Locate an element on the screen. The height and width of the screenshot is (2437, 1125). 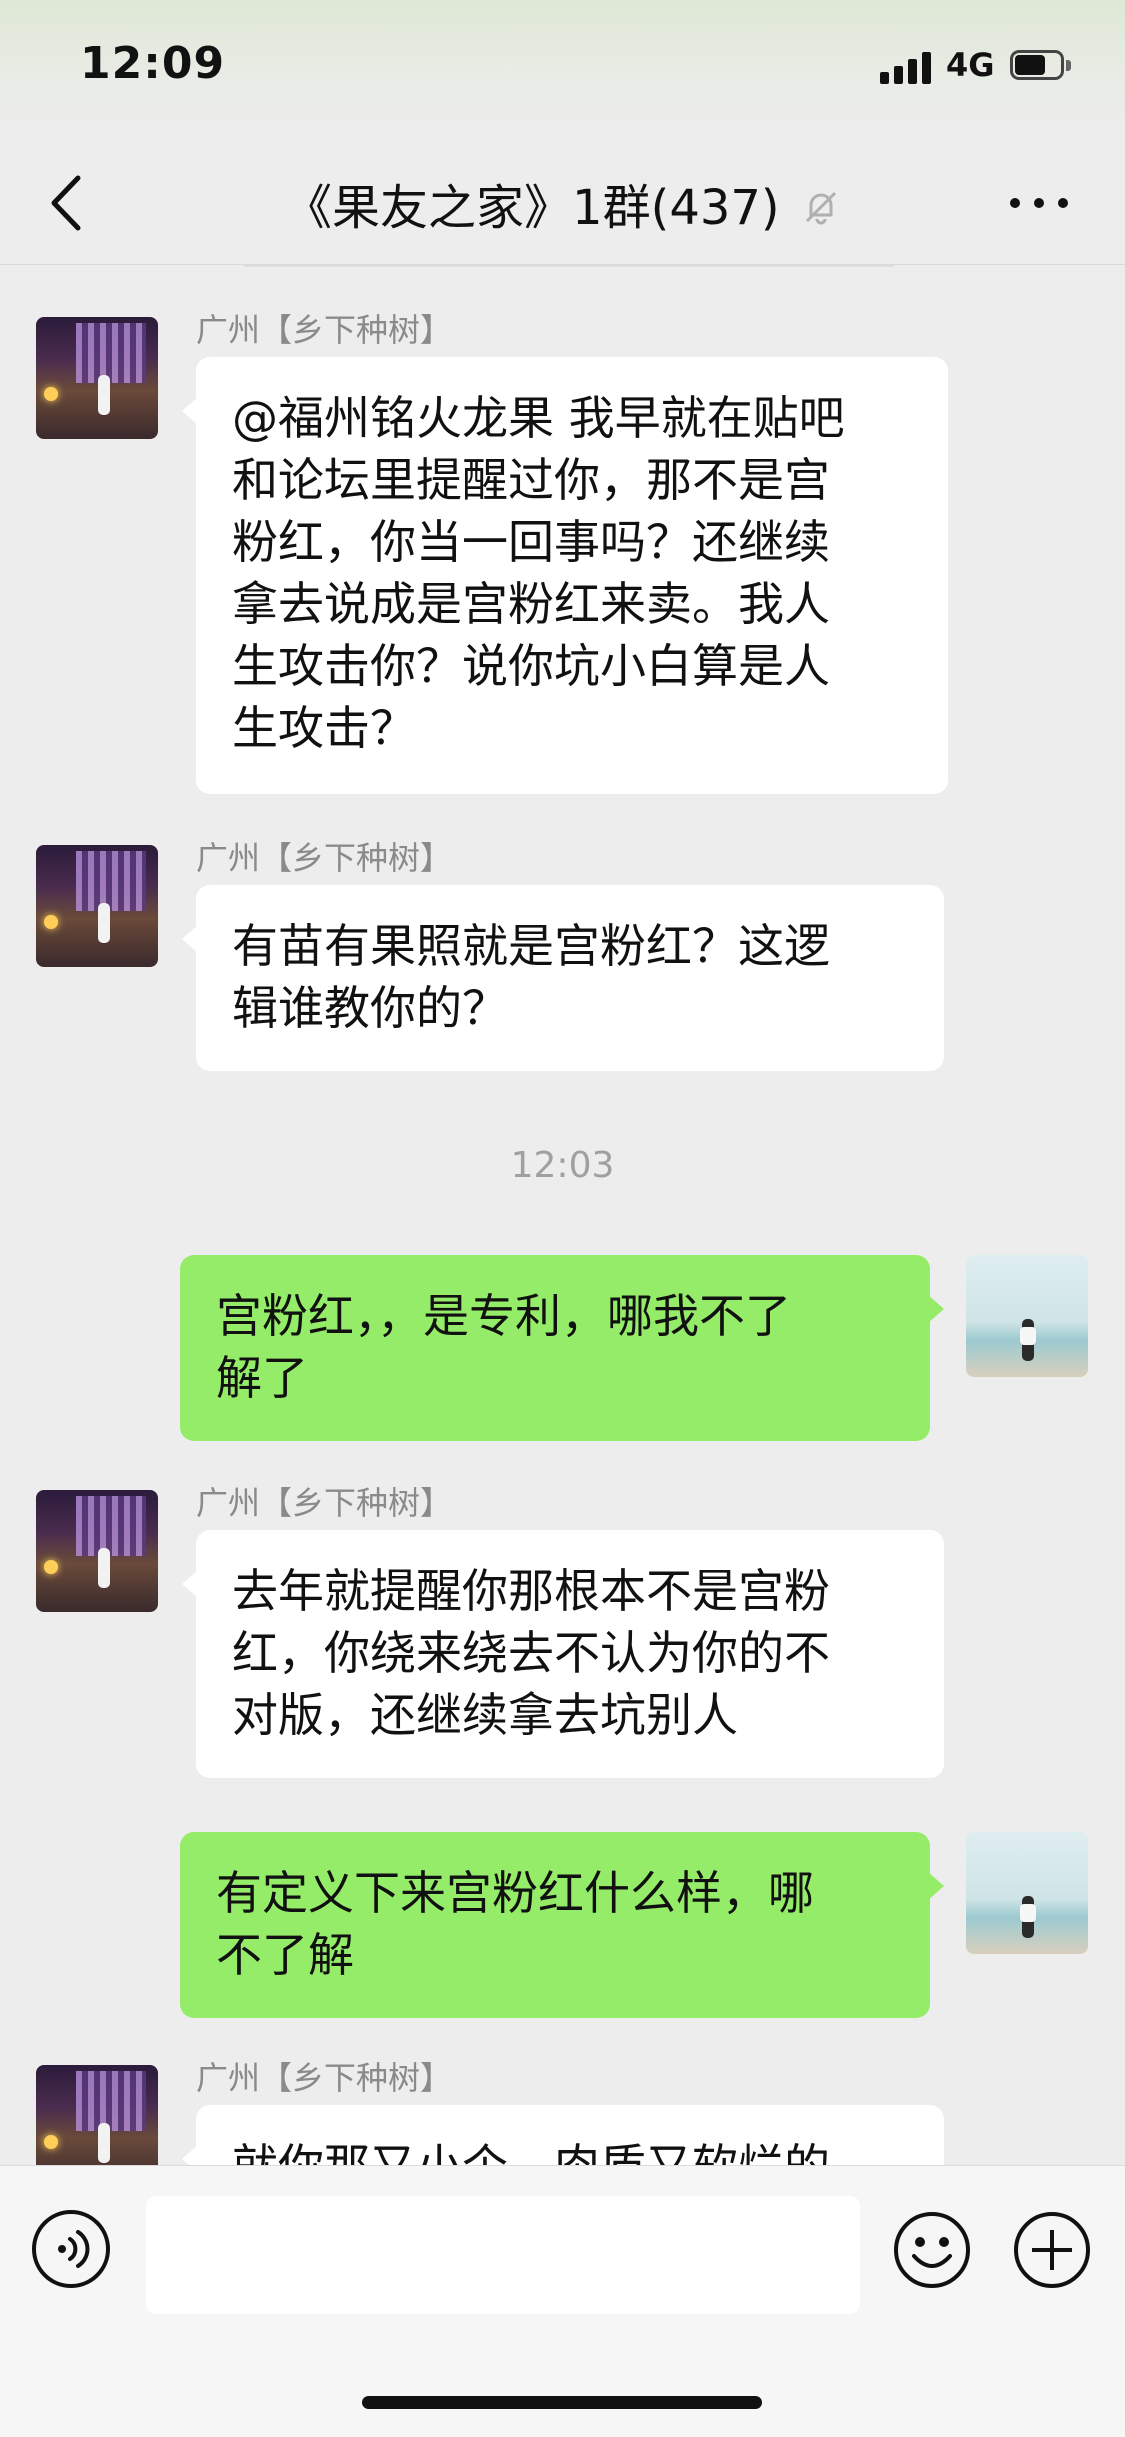
message-line: @福州铭火龙果 我早就在贴吧 is located at coordinates (538, 418).